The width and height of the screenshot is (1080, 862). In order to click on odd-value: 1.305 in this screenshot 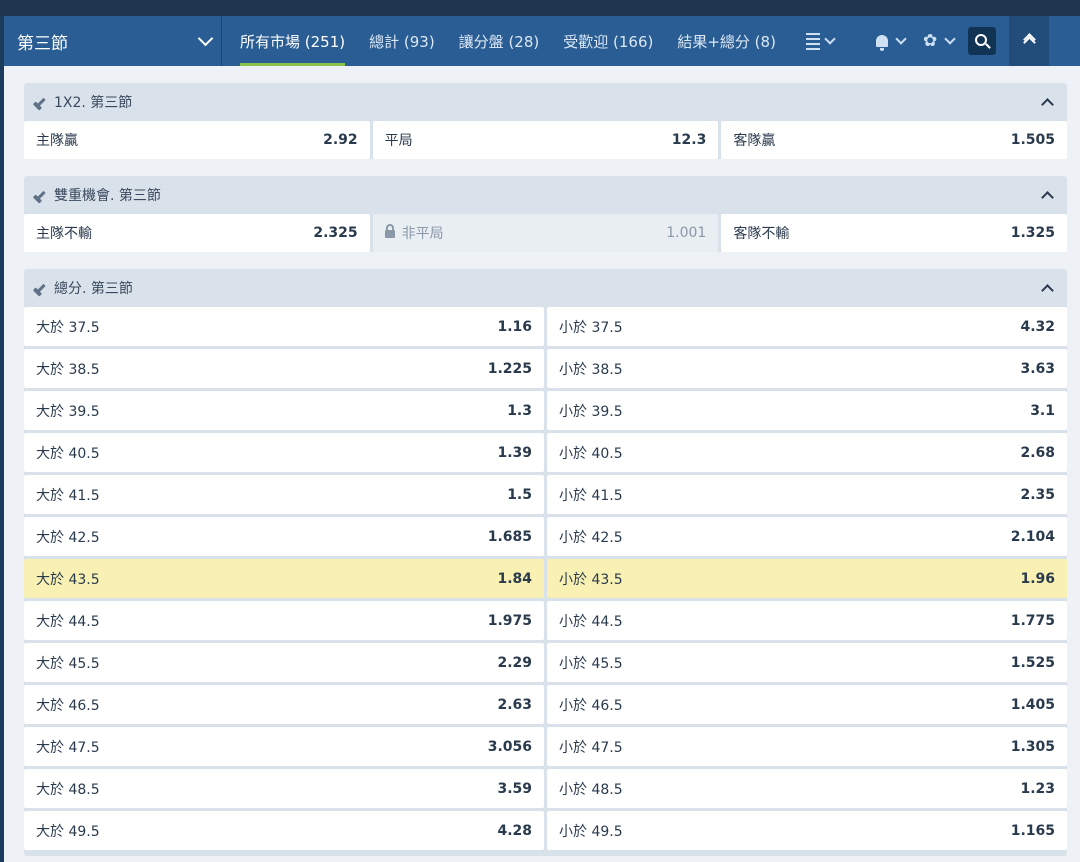, I will do `click(1032, 746)`.